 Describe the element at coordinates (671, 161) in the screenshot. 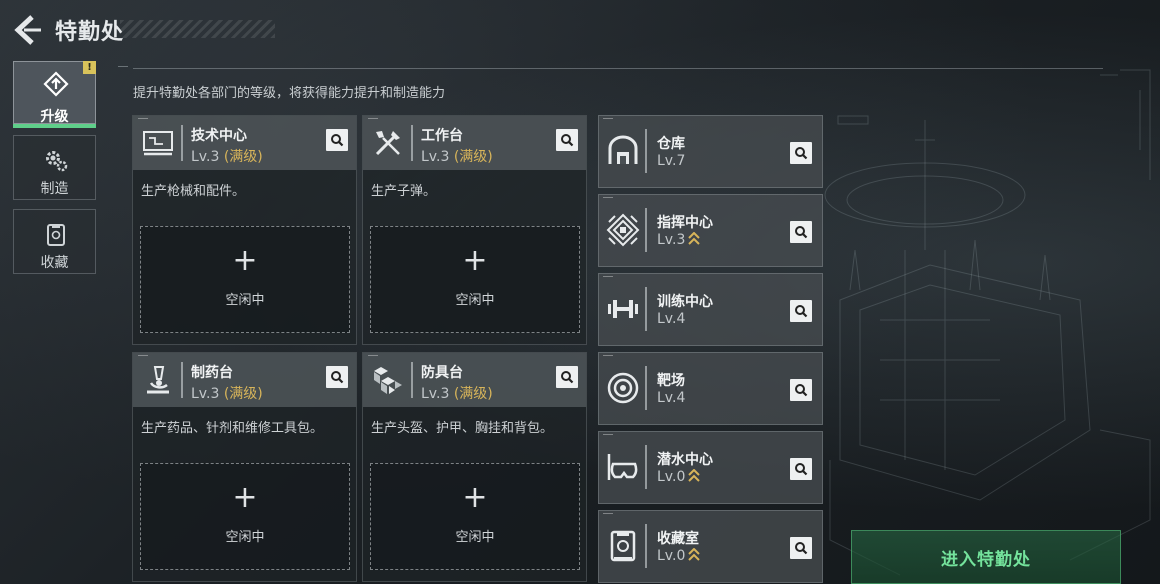

I see `department-level: Lv.7` at that location.